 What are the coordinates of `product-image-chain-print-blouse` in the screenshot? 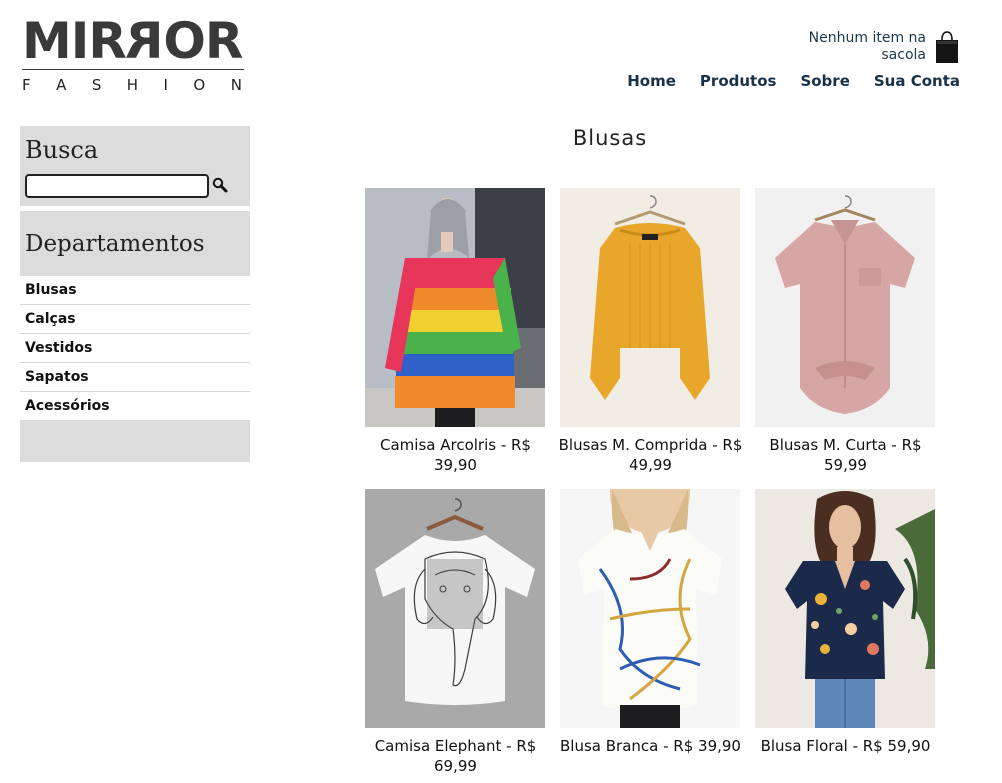 It's located at (650, 608).